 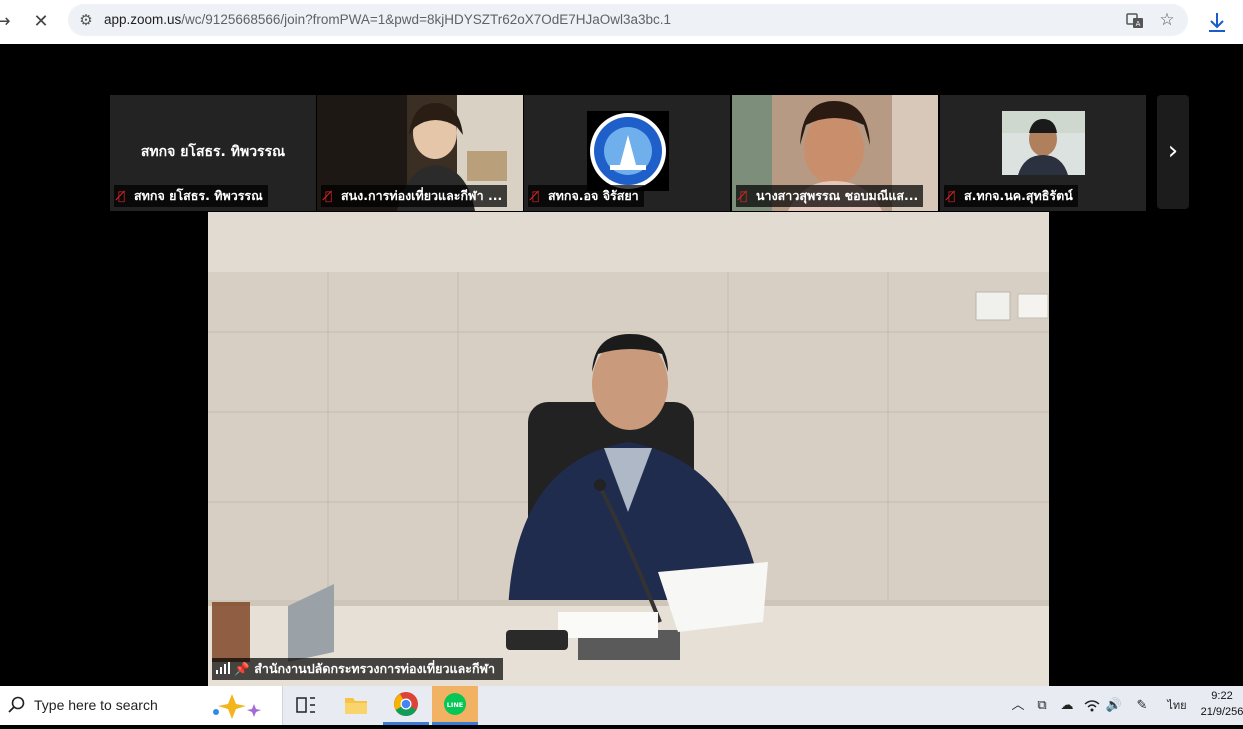 I want to click on search-icon, so click(x=17, y=707).